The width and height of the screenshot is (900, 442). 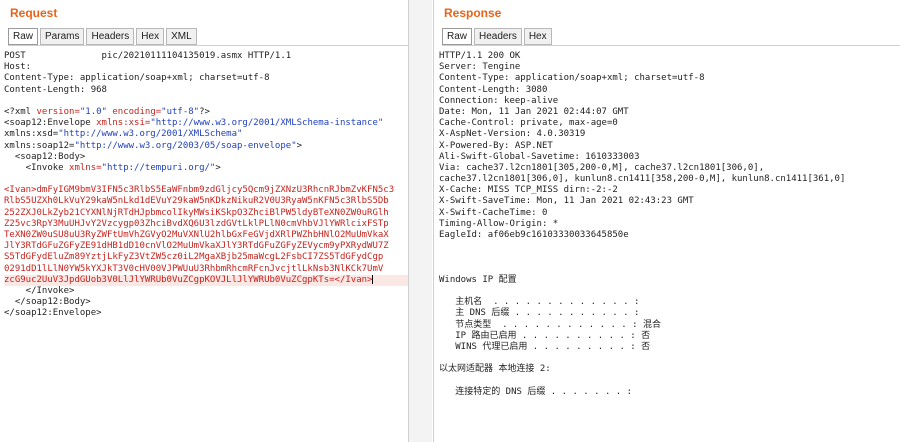 I want to click on code-line: POST pic/20210111104135019.asmx HTTP/1.1, so click(x=148, y=56).